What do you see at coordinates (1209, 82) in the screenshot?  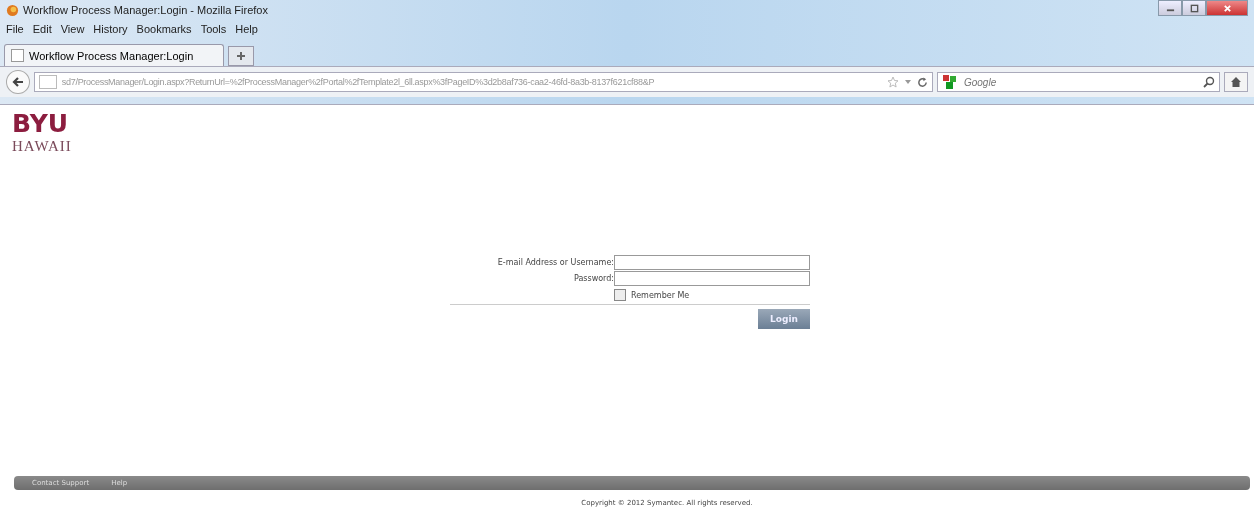 I see `search-icon` at bounding box center [1209, 82].